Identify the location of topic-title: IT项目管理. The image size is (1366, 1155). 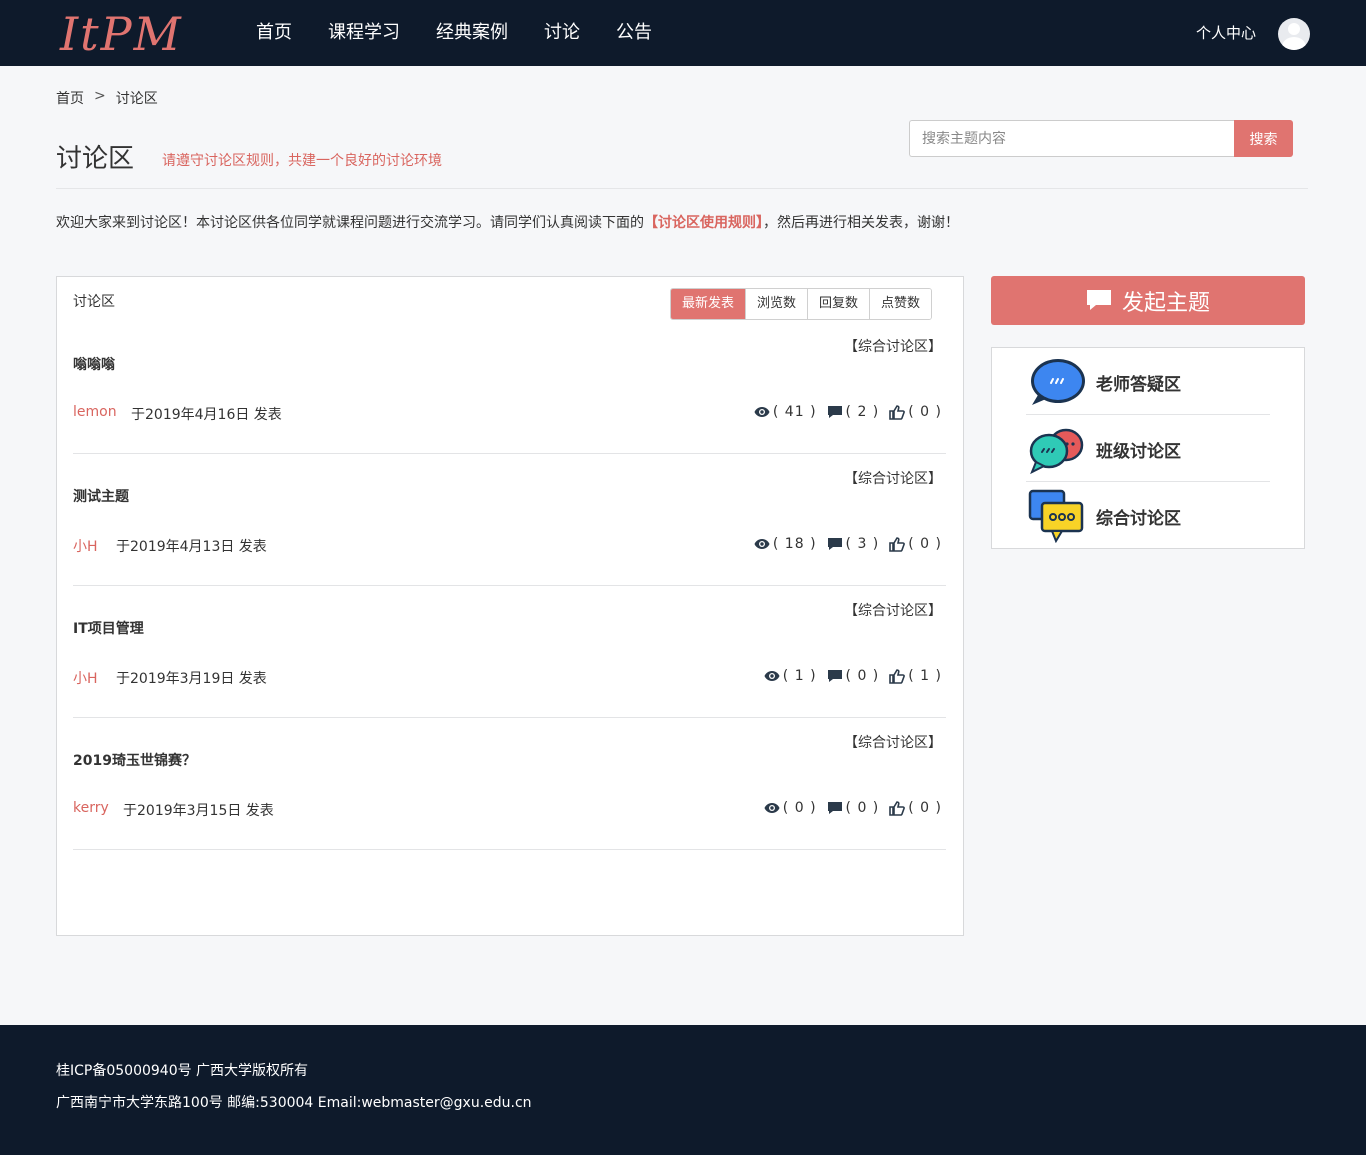
(108, 628).